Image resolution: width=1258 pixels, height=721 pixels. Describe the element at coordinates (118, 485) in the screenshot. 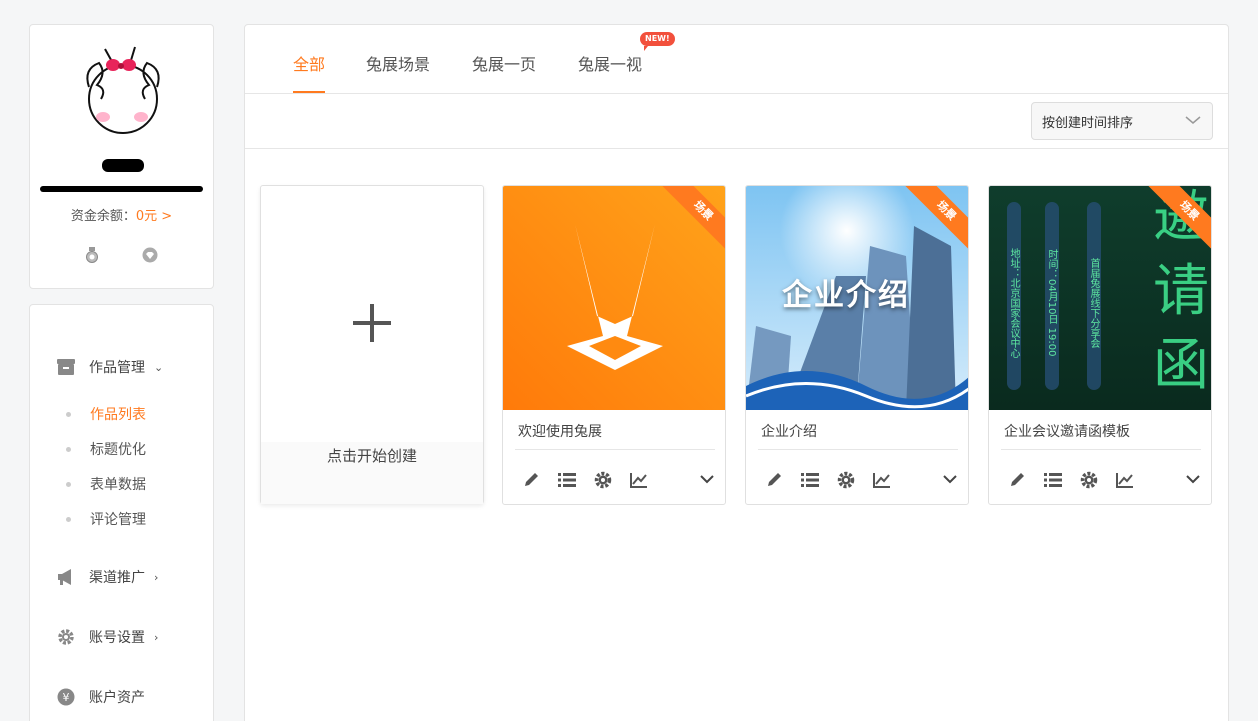

I see `menu-sub-label: 表单数据` at that location.